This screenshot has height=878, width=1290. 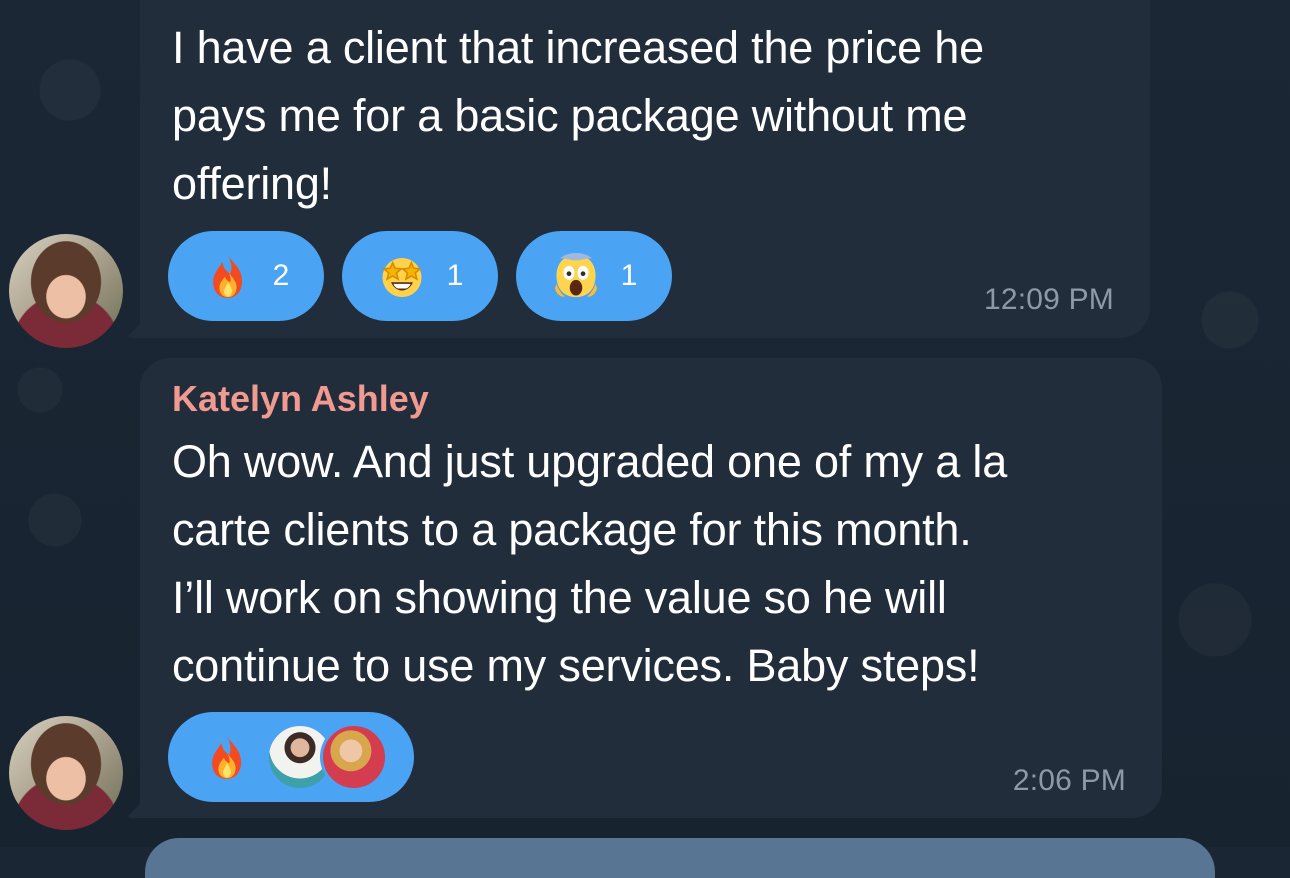 What do you see at coordinates (354, 757) in the screenshot?
I see `reactor-avatar` at bounding box center [354, 757].